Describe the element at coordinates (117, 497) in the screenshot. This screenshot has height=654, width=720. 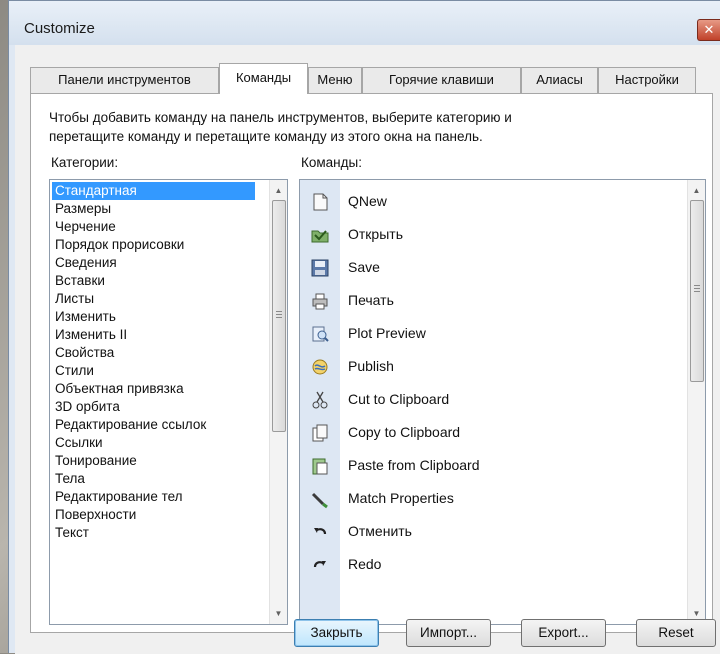
I see `category-item: Редактирование тел` at that location.